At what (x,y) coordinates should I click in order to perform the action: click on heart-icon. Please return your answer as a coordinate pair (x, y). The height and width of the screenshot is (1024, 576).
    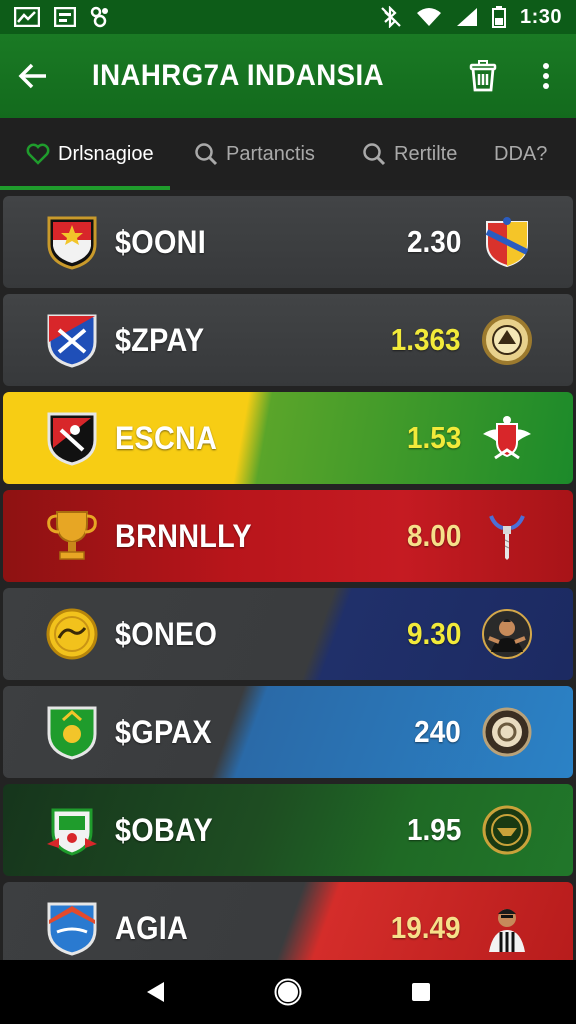
    Looking at the image, I should click on (38, 154).